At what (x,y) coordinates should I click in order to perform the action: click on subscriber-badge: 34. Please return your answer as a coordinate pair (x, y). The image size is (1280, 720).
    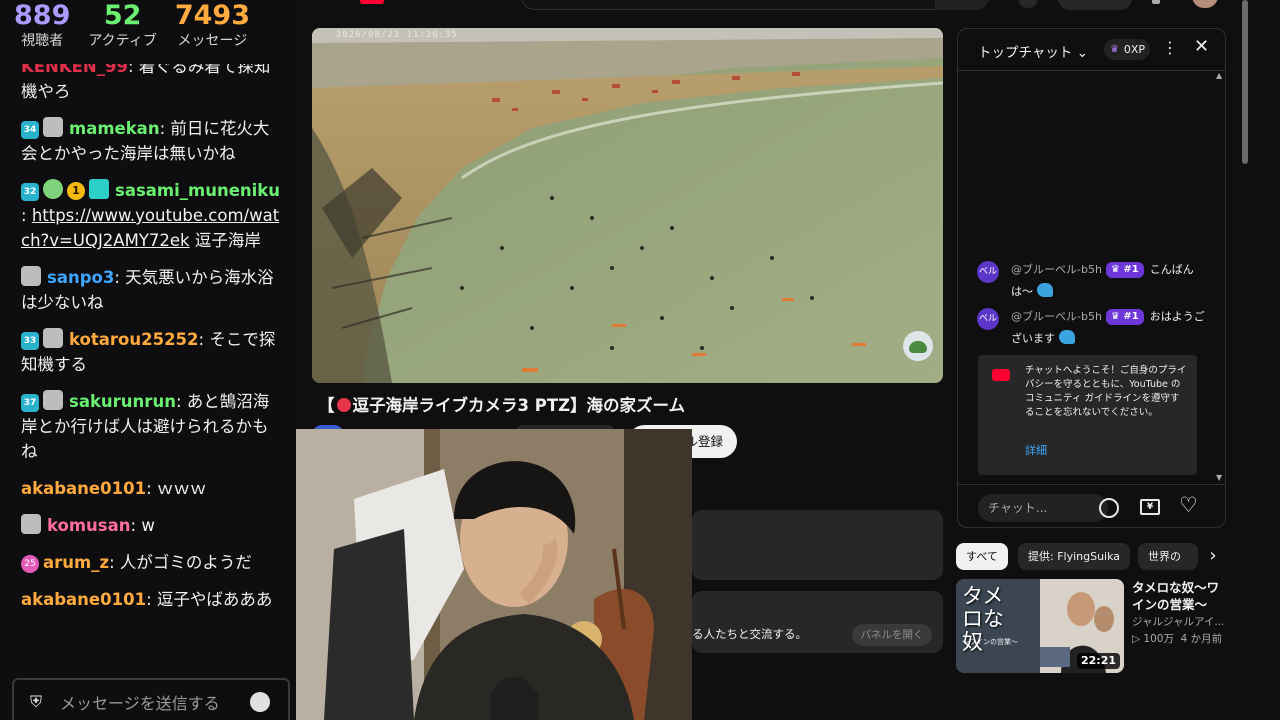
    Looking at the image, I should click on (30, 130).